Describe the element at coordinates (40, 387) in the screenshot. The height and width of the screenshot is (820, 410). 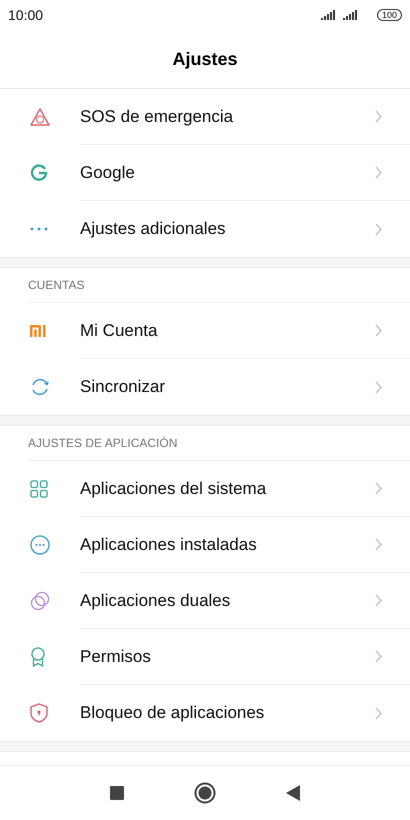
I see `sync-icon` at that location.